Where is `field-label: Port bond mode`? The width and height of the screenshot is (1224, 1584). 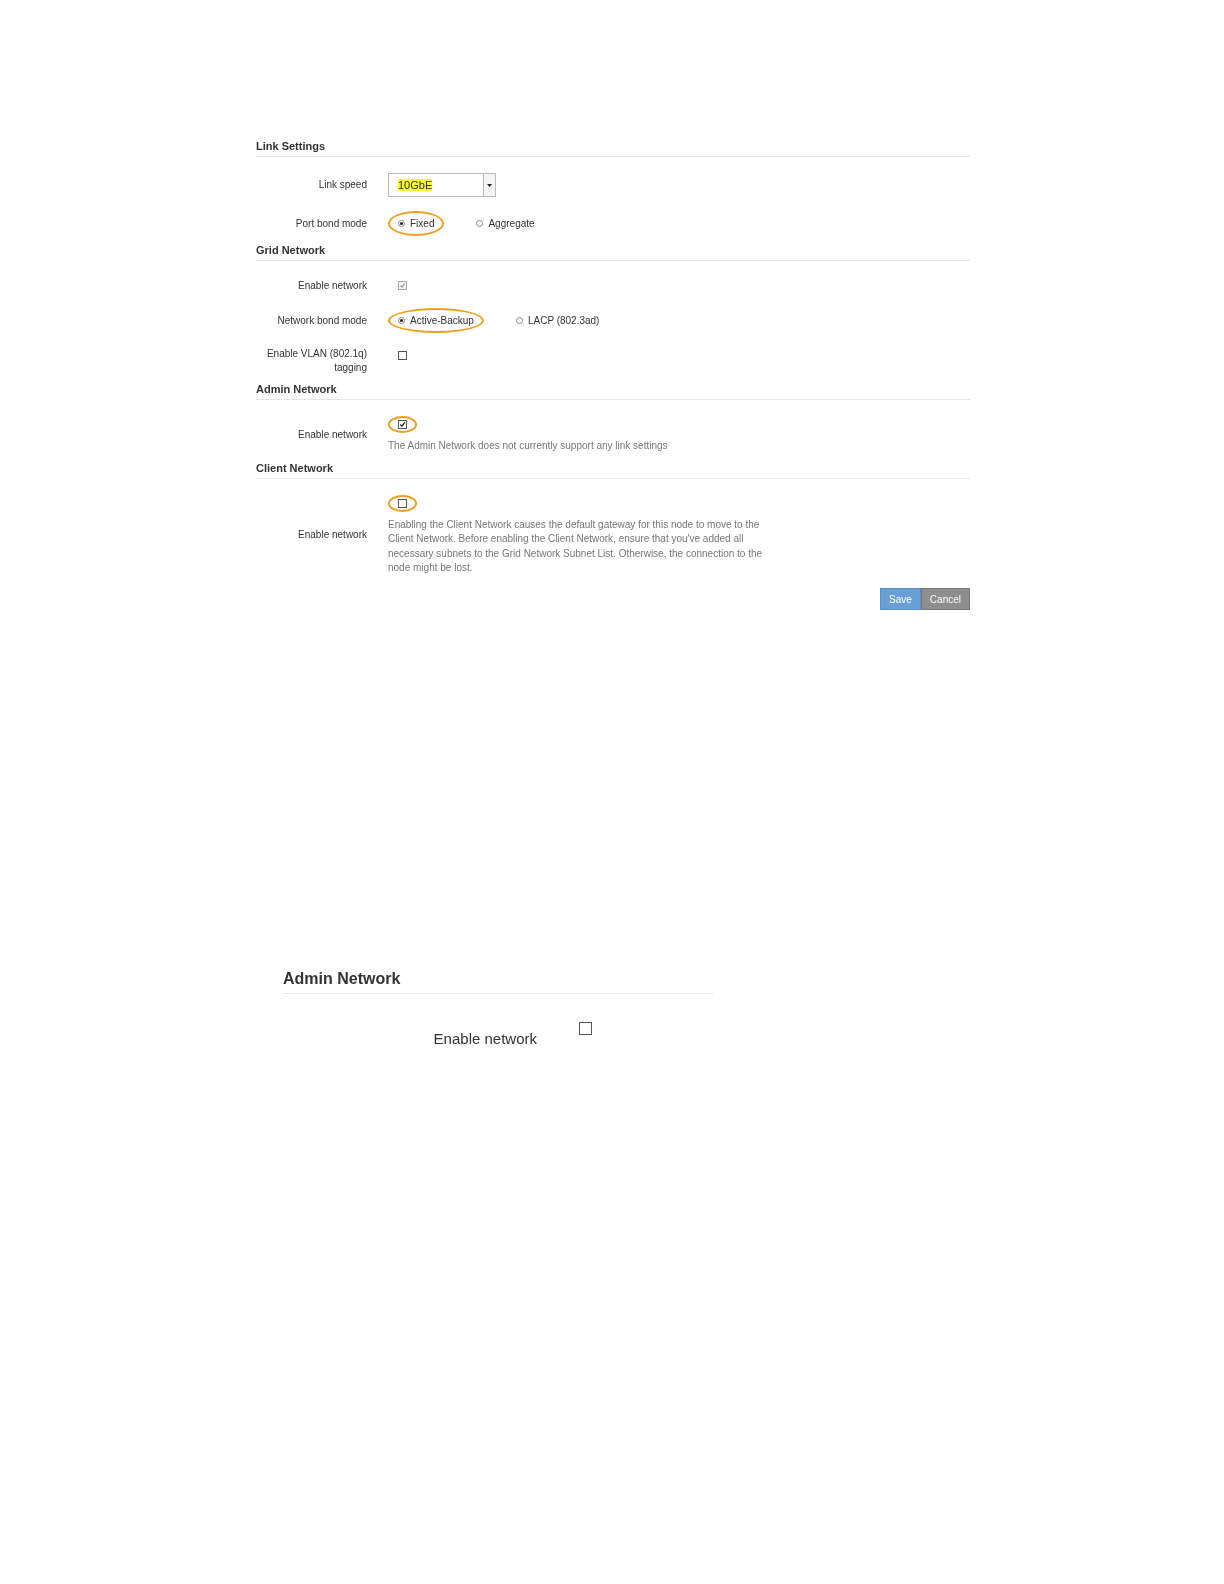
field-label: Port bond mode is located at coordinates (330, 223).